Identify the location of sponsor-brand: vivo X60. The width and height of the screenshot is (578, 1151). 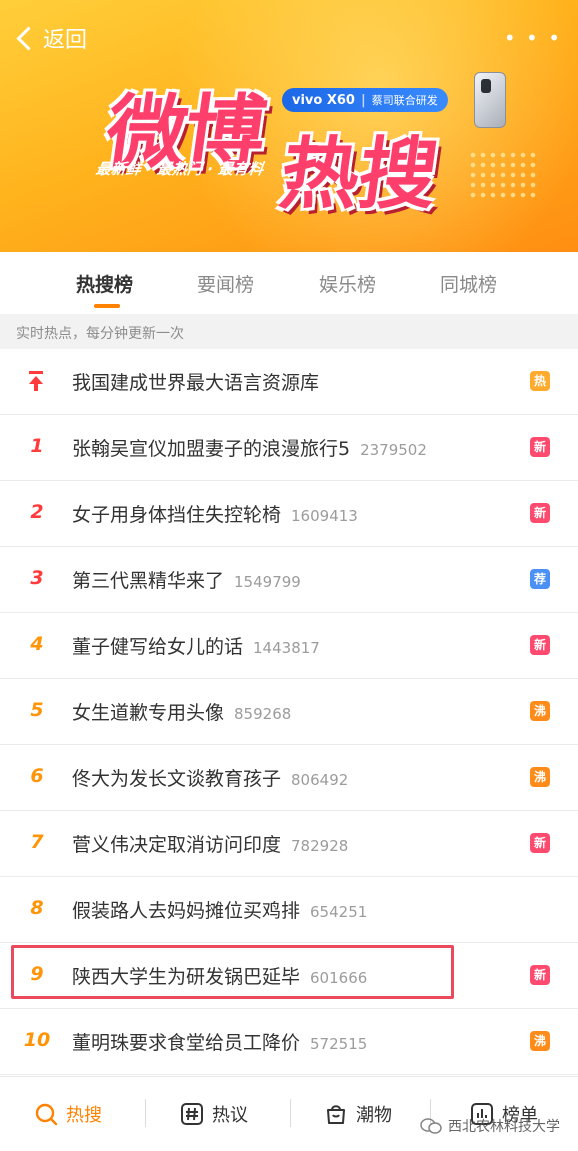
(323, 100).